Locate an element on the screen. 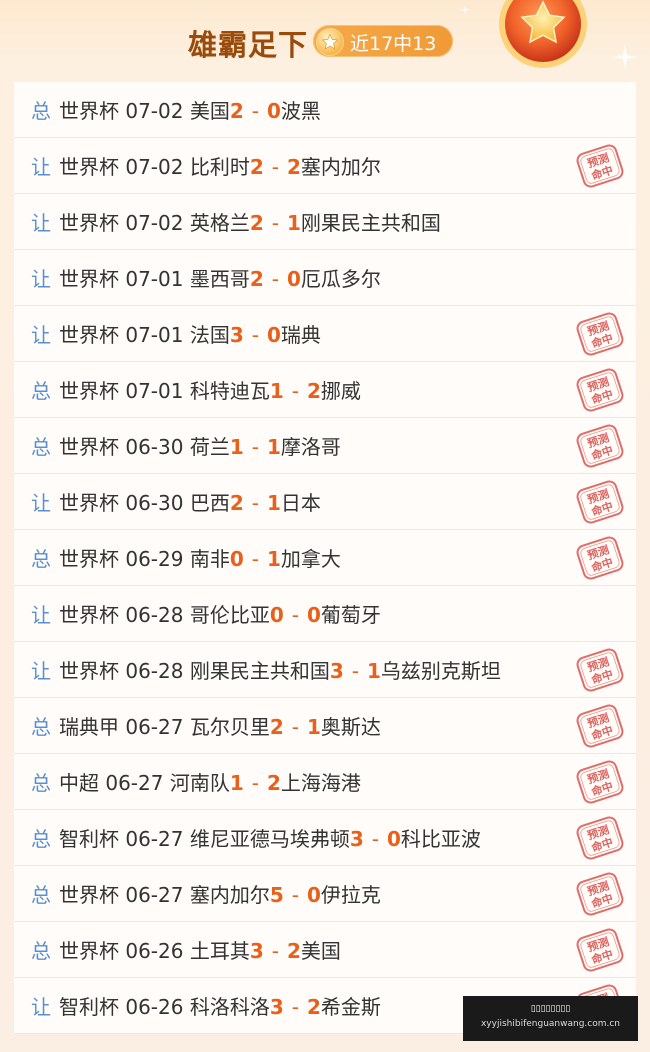 This screenshot has height=1052, width=650. home-team: 法国 is located at coordinates (209, 335).